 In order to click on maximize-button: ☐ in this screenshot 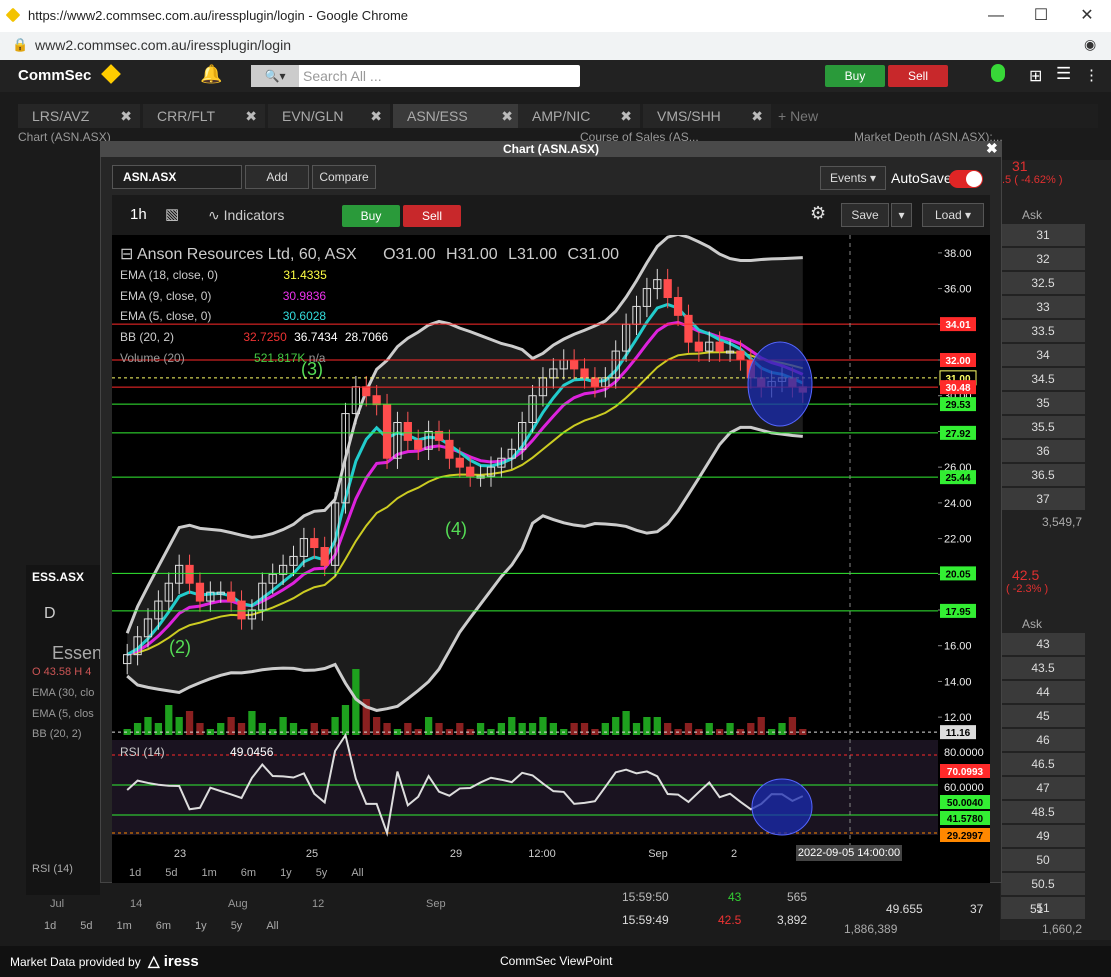, I will do `click(1041, 16)`.